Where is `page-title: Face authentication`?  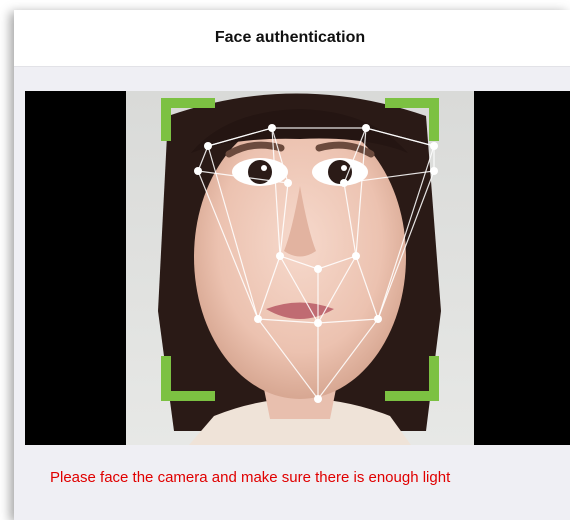 page-title: Face authentication is located at coordinates (290, 37).